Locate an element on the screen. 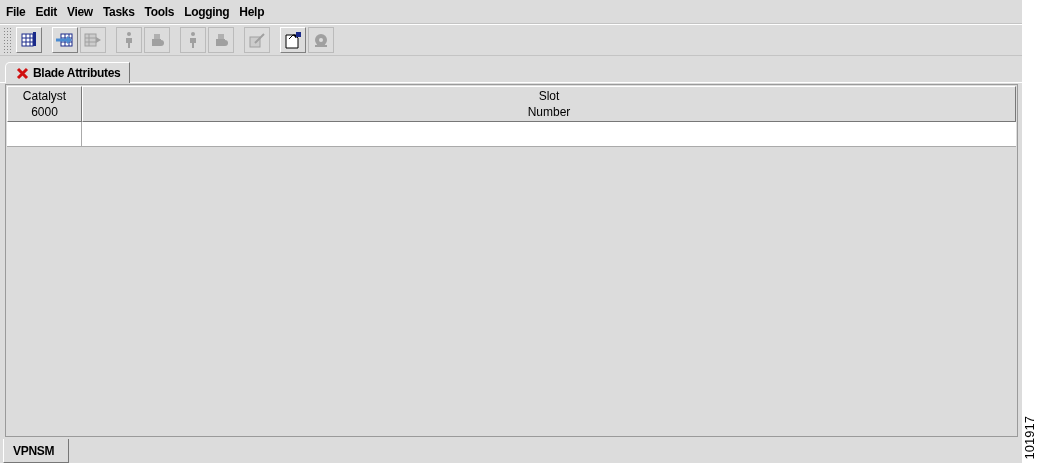 This screenshot has height=463, width=1038. menu-item: View is located at coordinates (80, 11).